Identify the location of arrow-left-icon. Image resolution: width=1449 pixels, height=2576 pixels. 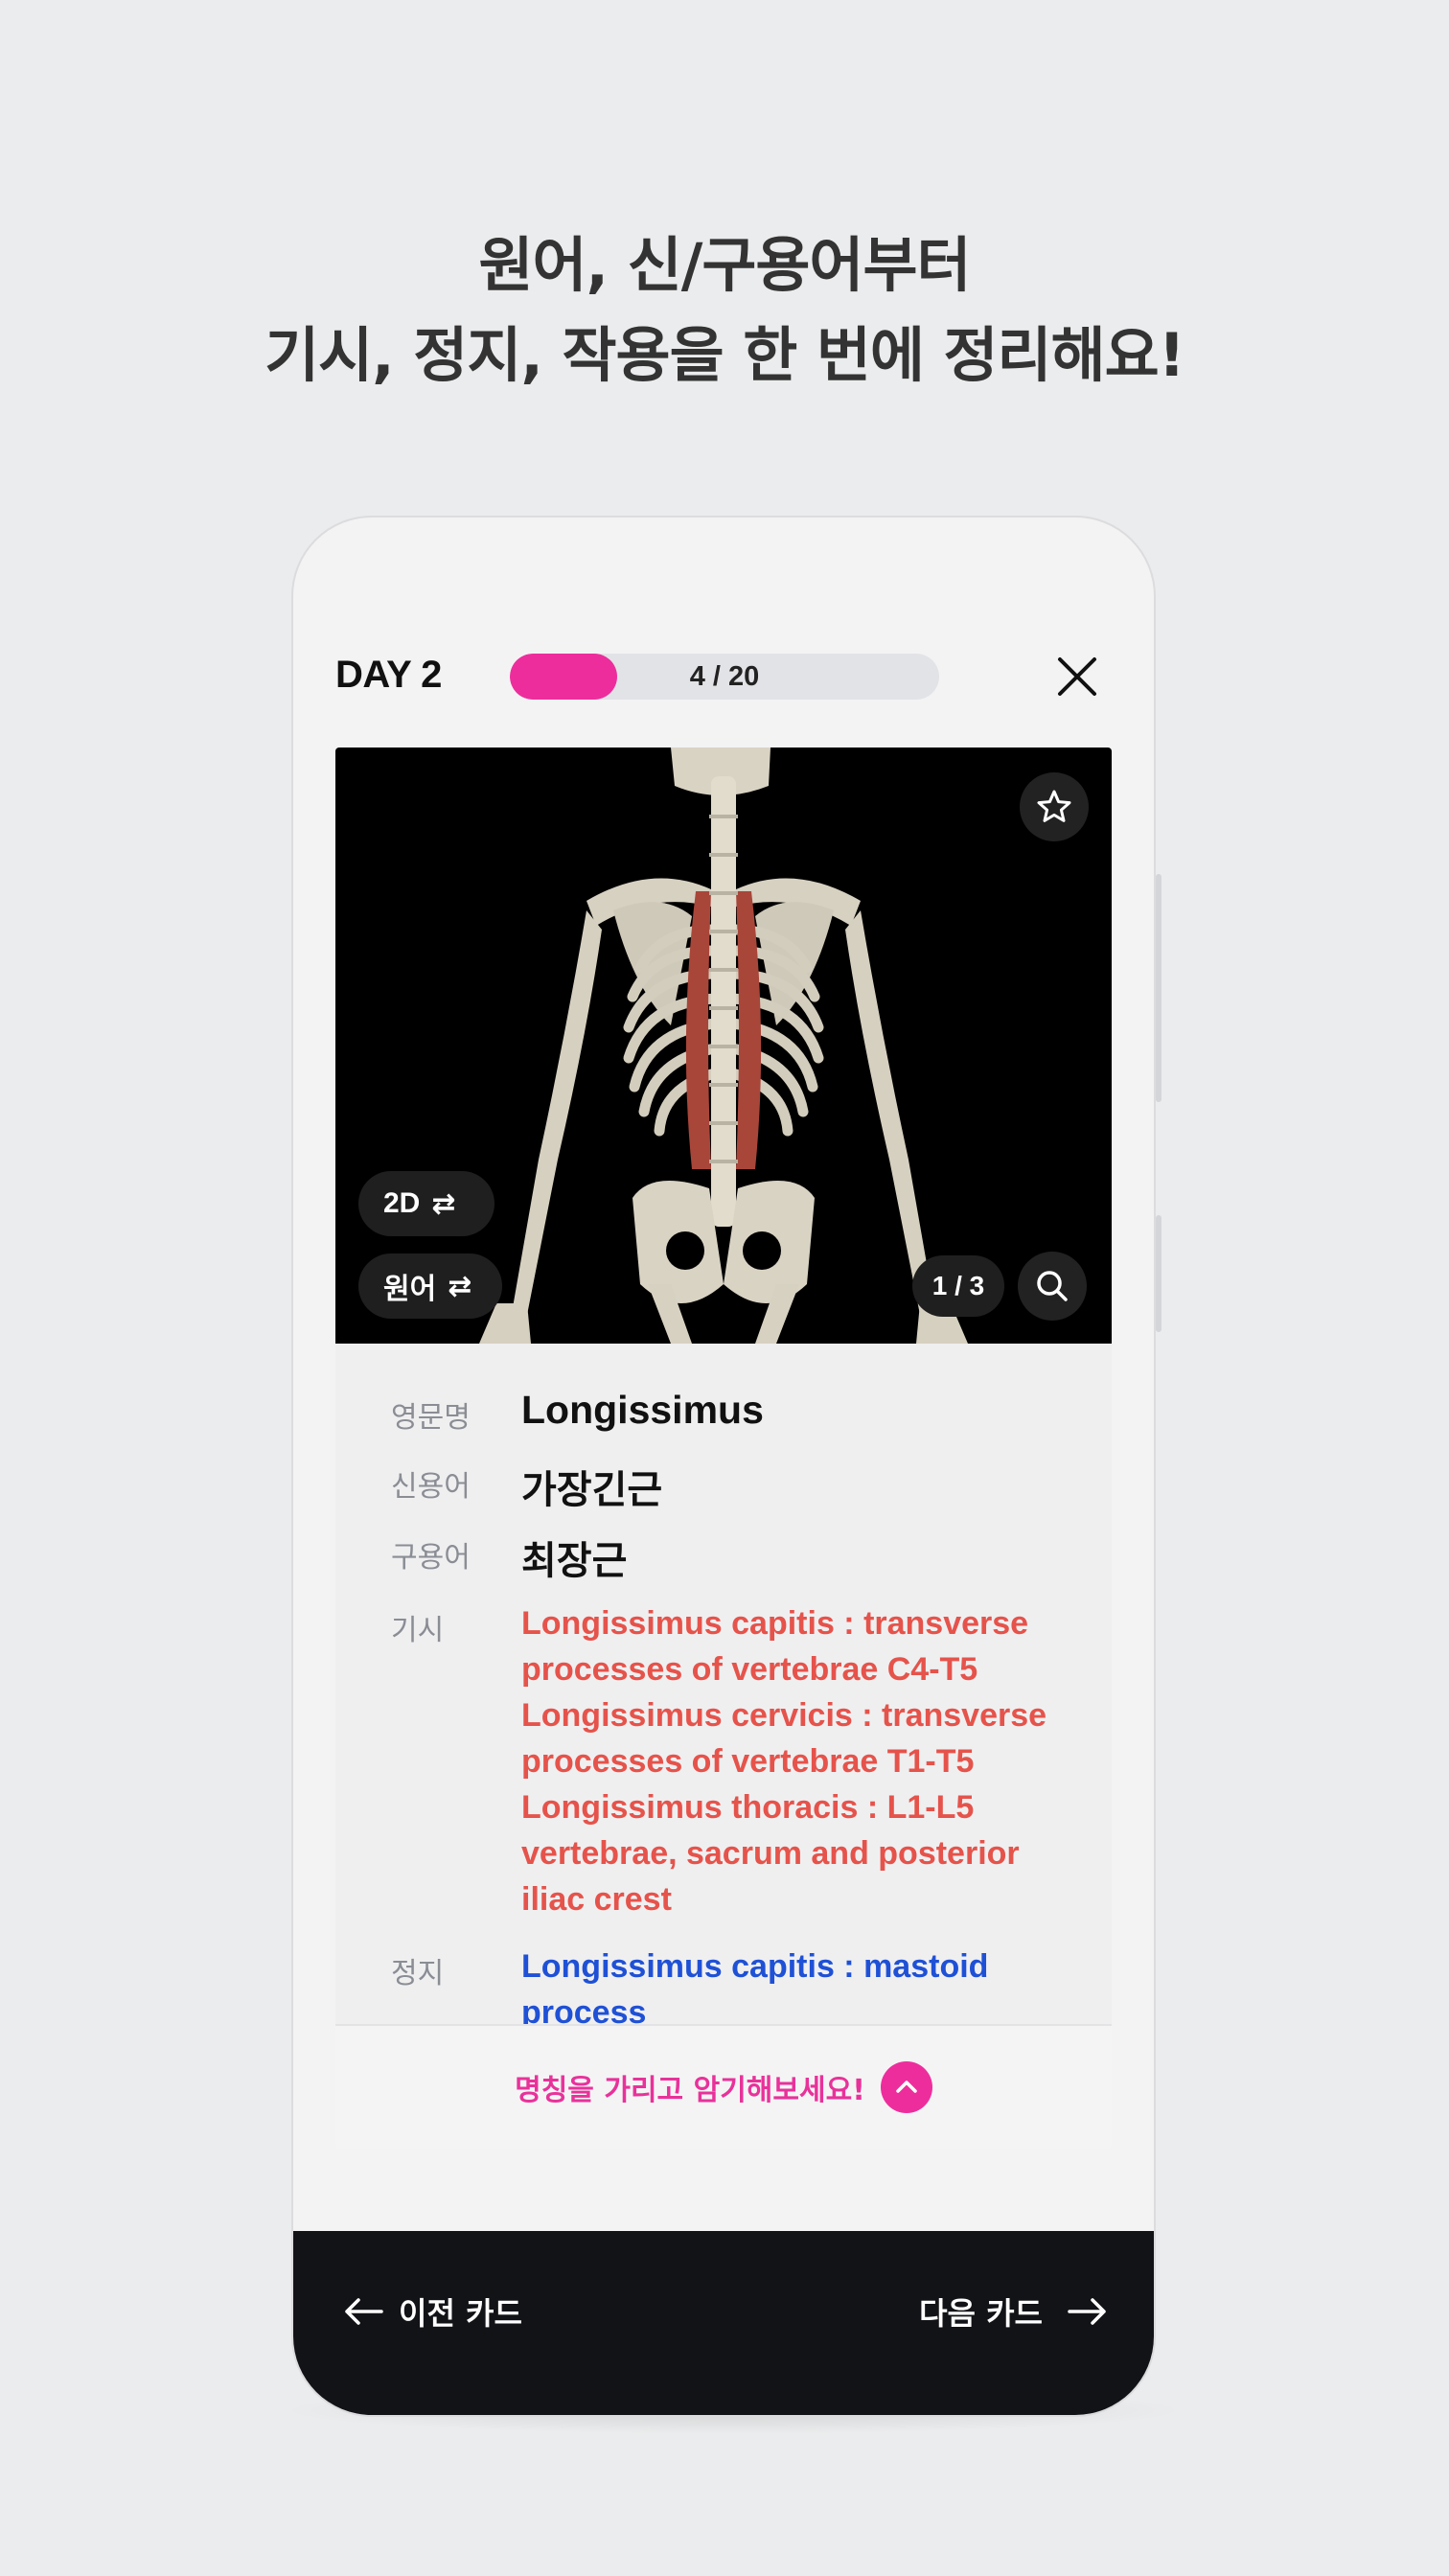
(364, 2311).